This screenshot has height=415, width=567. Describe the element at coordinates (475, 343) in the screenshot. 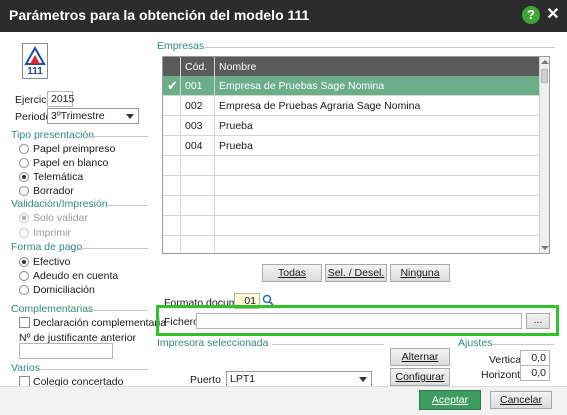

I see `ajustes-title: Ajustes` at that location.